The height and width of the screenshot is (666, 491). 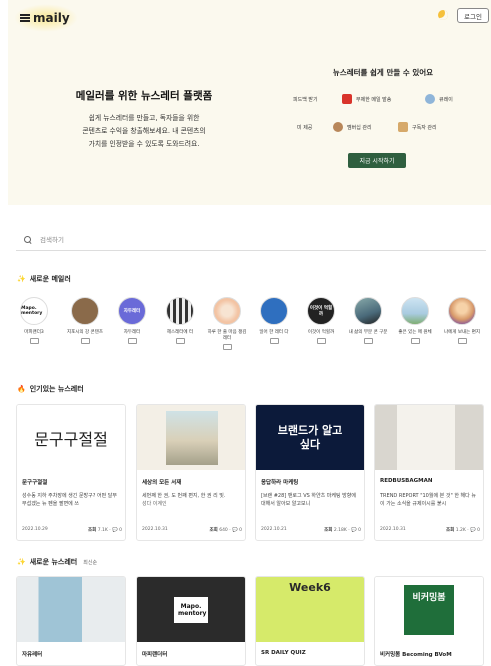 What do you see at coordinates (403, 127) in the screenshot?
I see `subscribers-icon` at bounding box center [403, 127].